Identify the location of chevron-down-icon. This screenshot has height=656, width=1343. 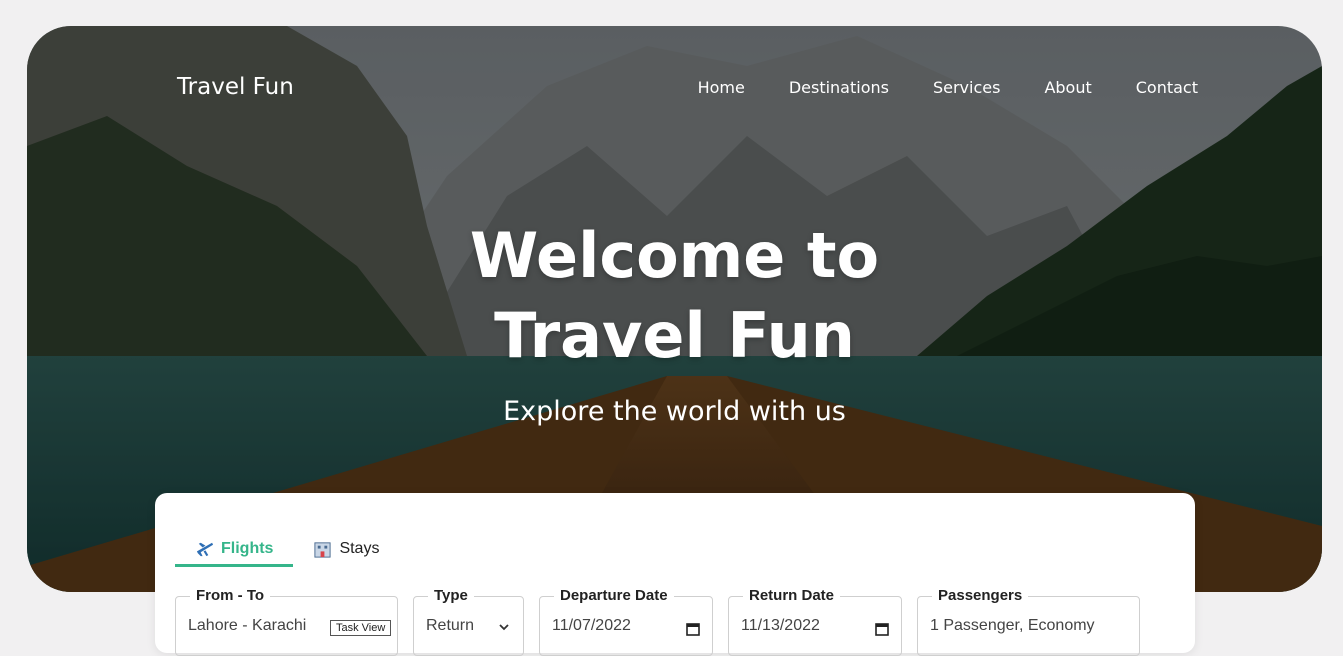
(504, 627).